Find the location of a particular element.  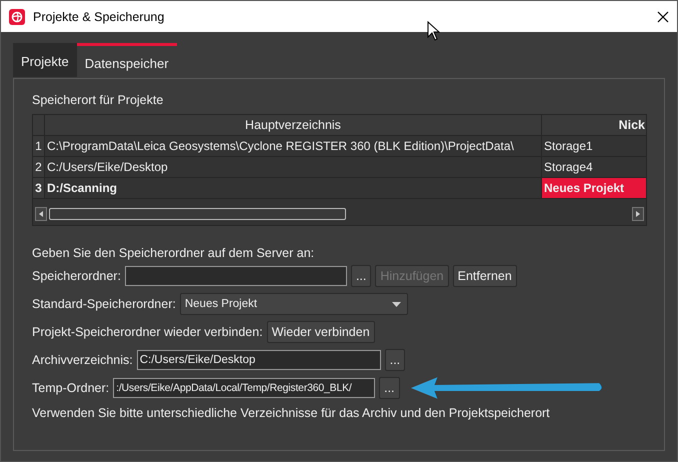

table-cell: Storage1 is located at coordinates (594, 146).